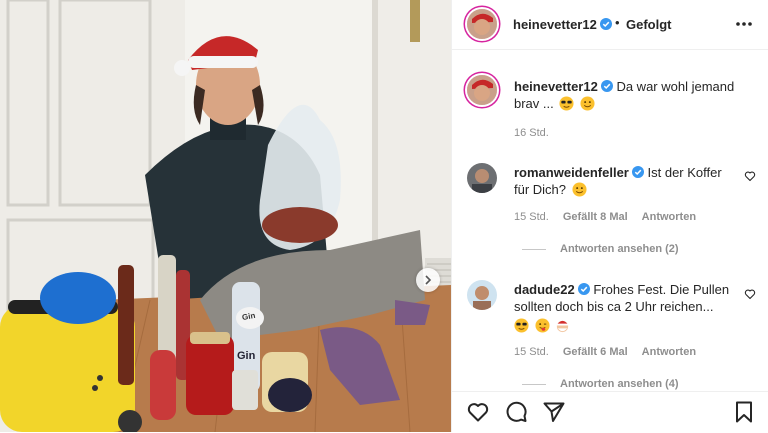  What do you see at coordinates (571, 172) in the screenshot?
I see `comment-username: romanweidenfeller` at bounding box center [571, 172].